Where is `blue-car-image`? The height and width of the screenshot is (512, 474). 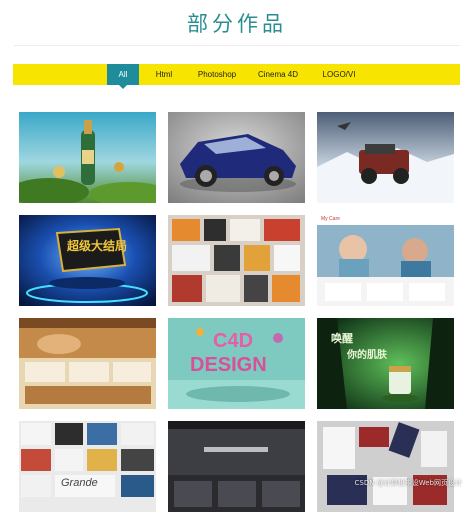
blue-car-image is located at coordinates (236, 157).